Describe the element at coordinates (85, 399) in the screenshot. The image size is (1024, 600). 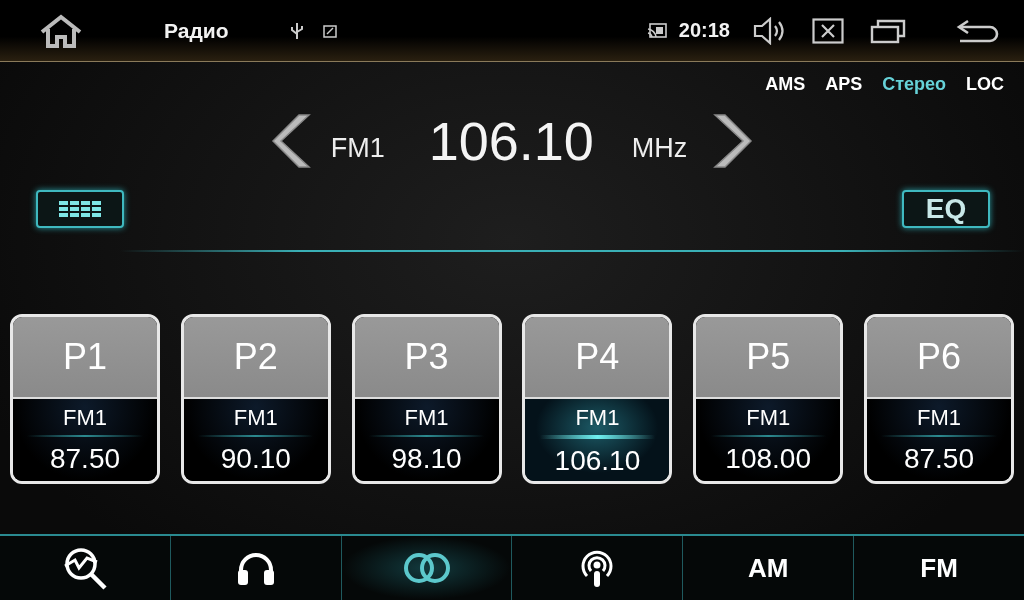
I see `preset-button: P1 FM1 87.50` at that location.